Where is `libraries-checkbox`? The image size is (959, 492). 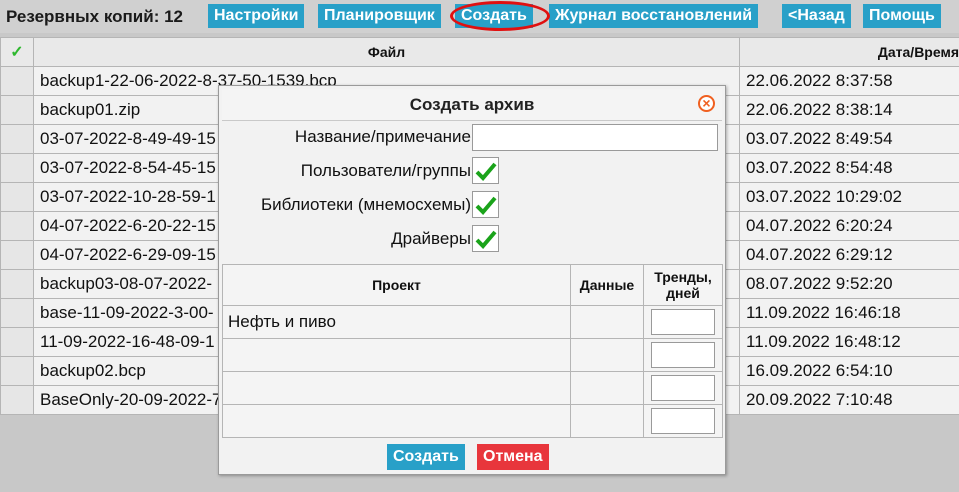
libraries-checkbox is located at coordinates (485, 204).